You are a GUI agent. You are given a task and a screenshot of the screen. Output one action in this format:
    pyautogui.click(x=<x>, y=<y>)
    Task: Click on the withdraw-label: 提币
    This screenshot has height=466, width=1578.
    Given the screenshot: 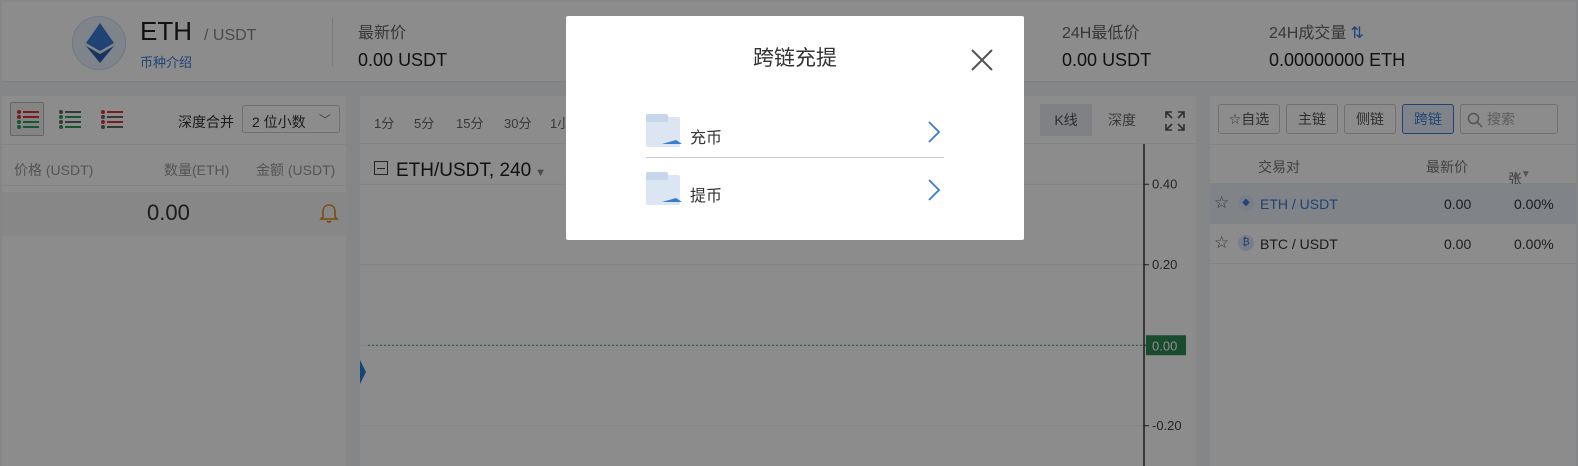 What is the action you would take?
    pyautogui.click(x=706, y=196)
    